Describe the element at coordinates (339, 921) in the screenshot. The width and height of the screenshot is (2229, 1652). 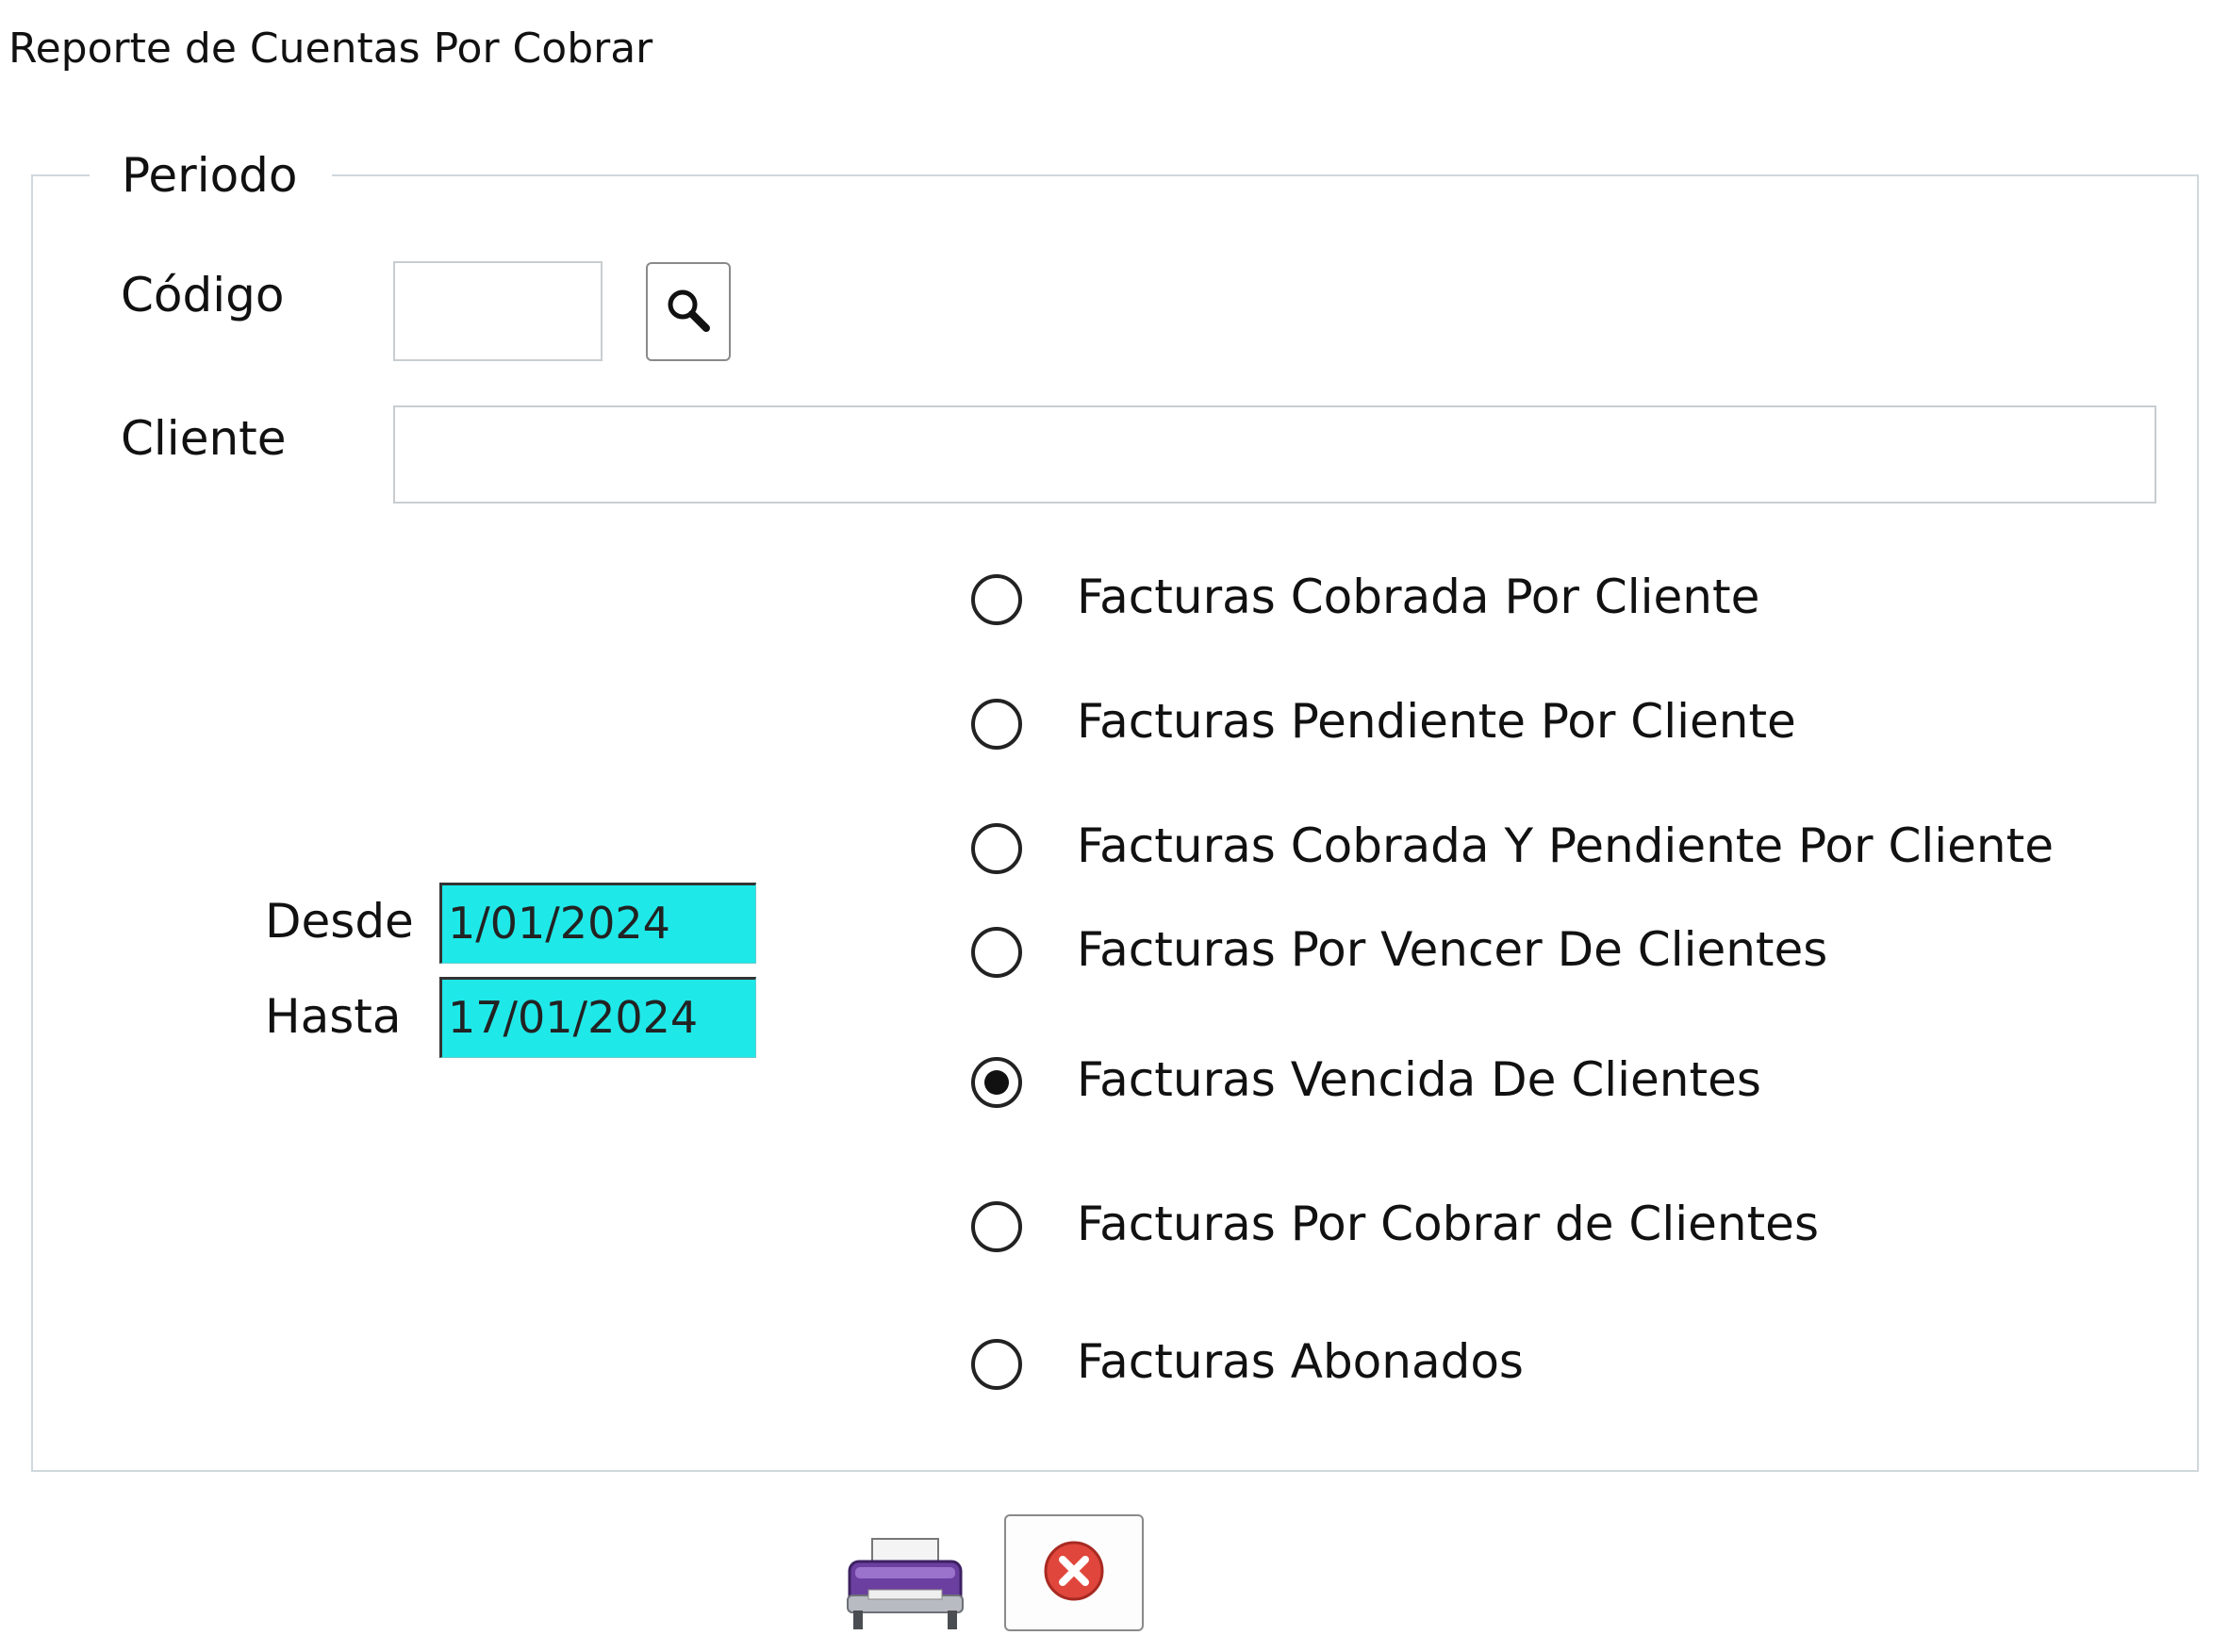
I see `desde-label: Desde` at that location.